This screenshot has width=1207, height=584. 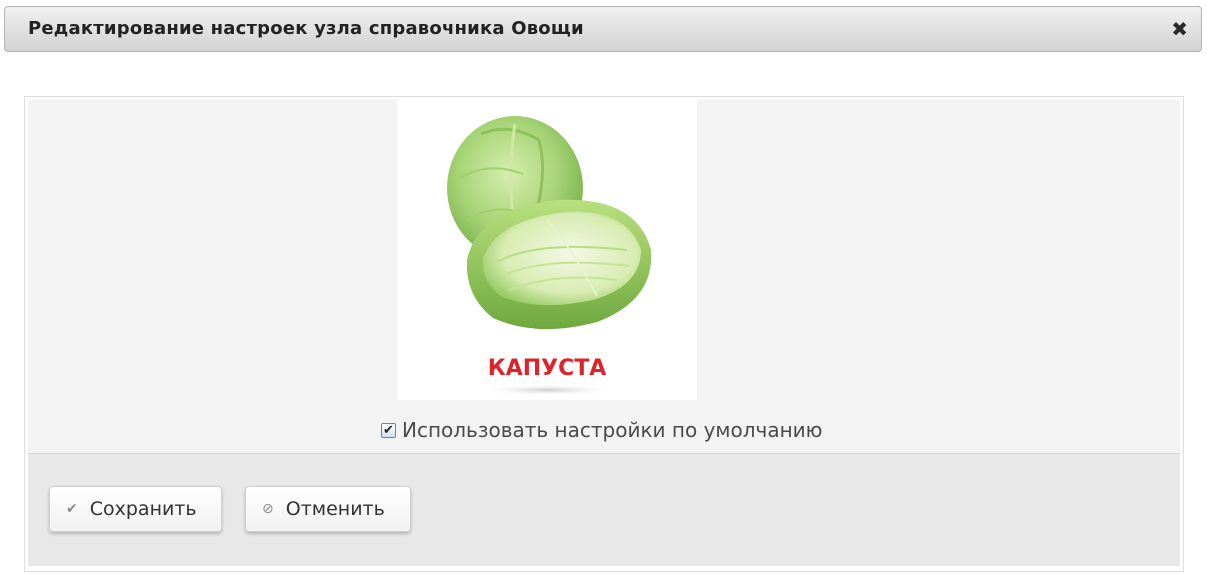 What do you see at coordinates (72, 509) in the screenshot?
I see `checkmark-icon: ✔` at bounding box center [72, 509].